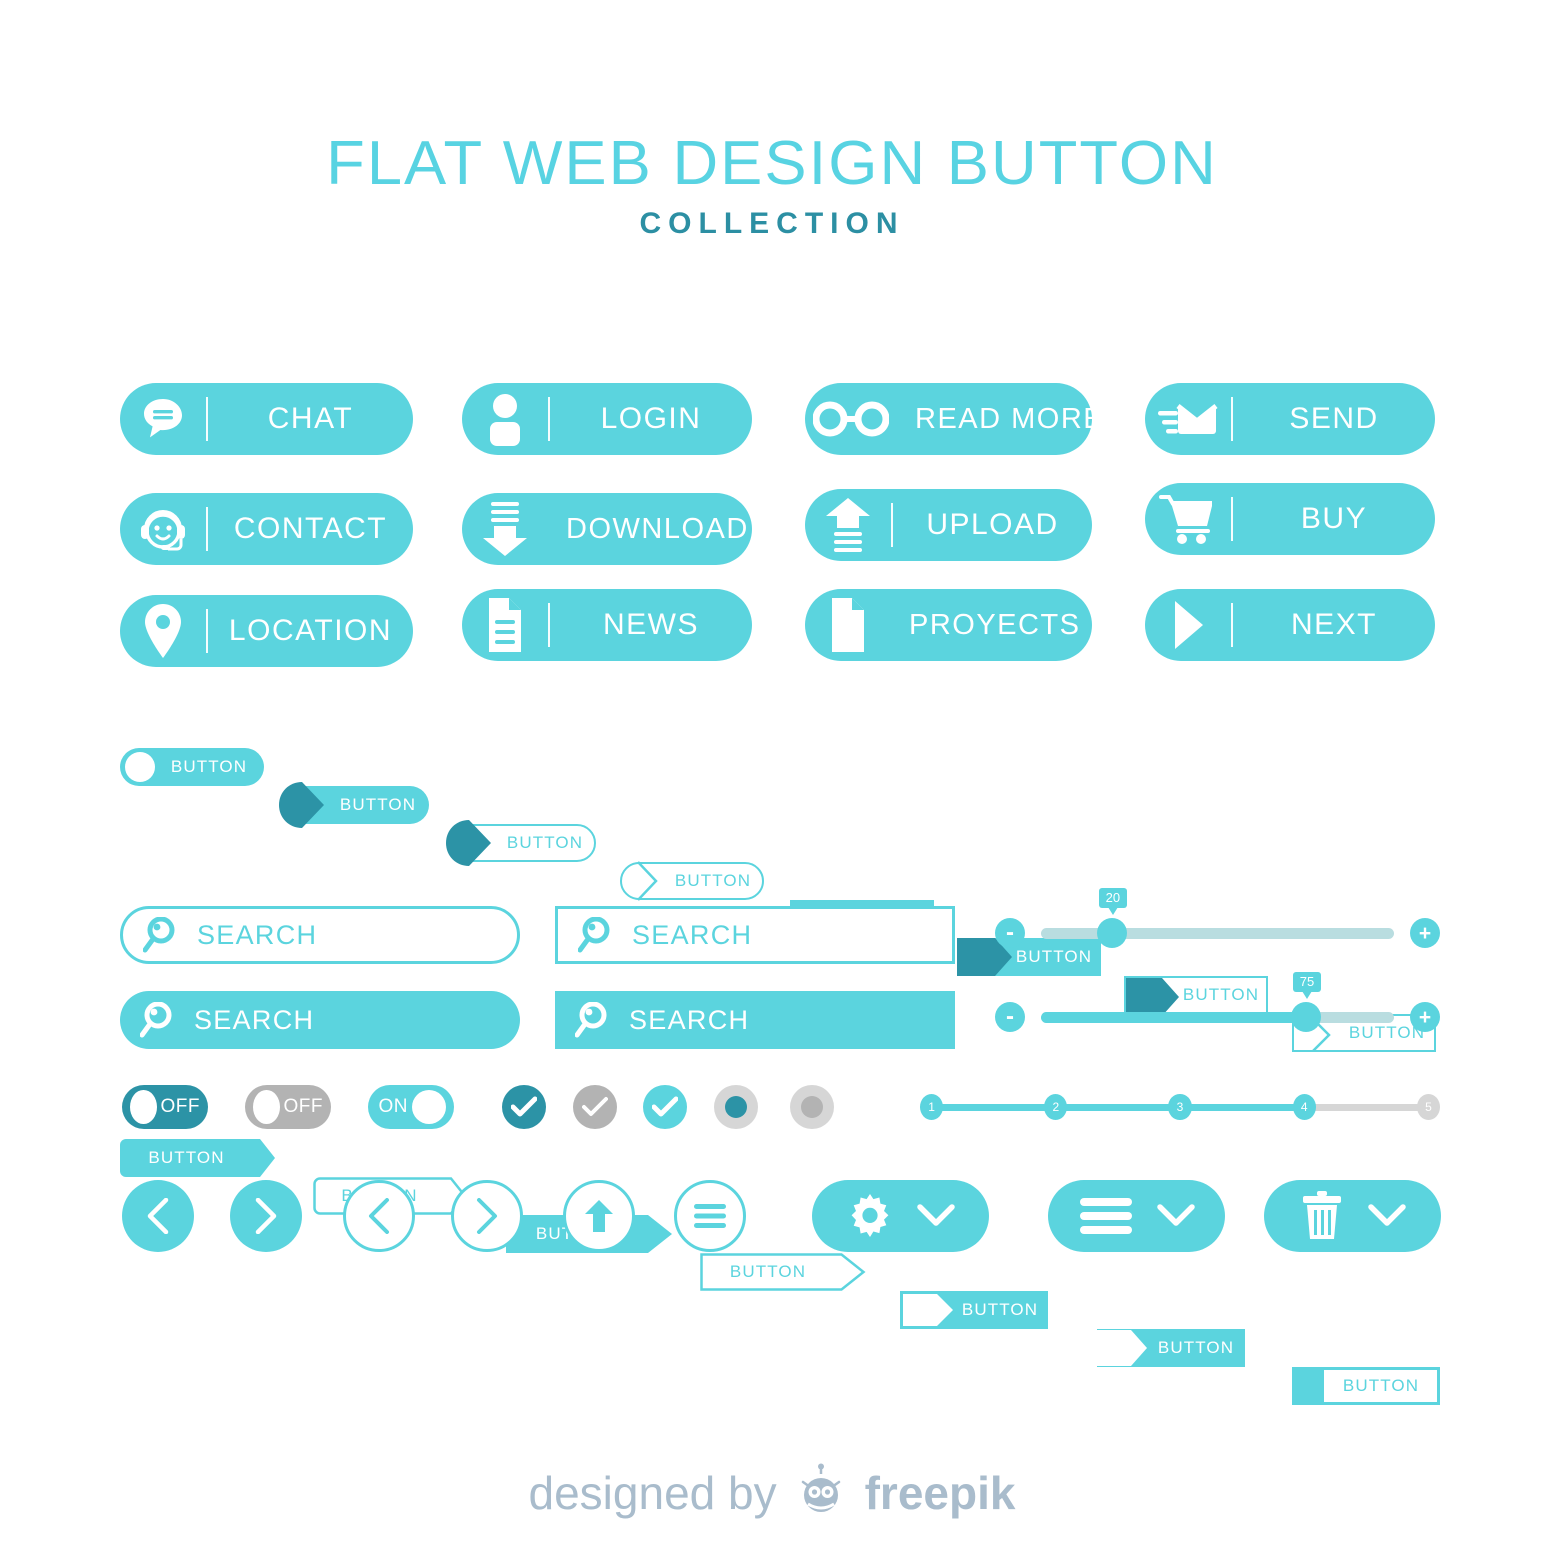 The height and width of the screenshot is (1568, 1544). I want to click on button-send: SEND, so click(1290, 419).